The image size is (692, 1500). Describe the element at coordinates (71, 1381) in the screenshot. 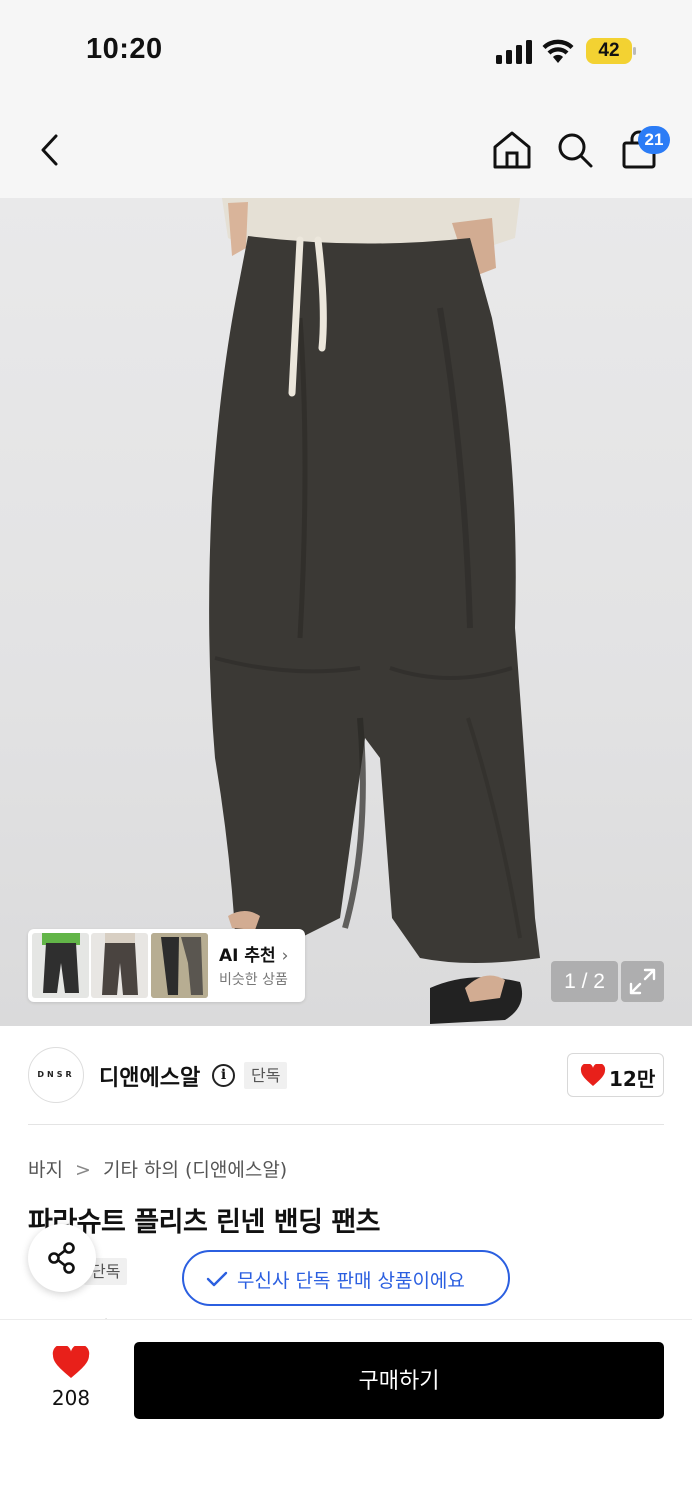

I see `product-like-button: 208` at that location.